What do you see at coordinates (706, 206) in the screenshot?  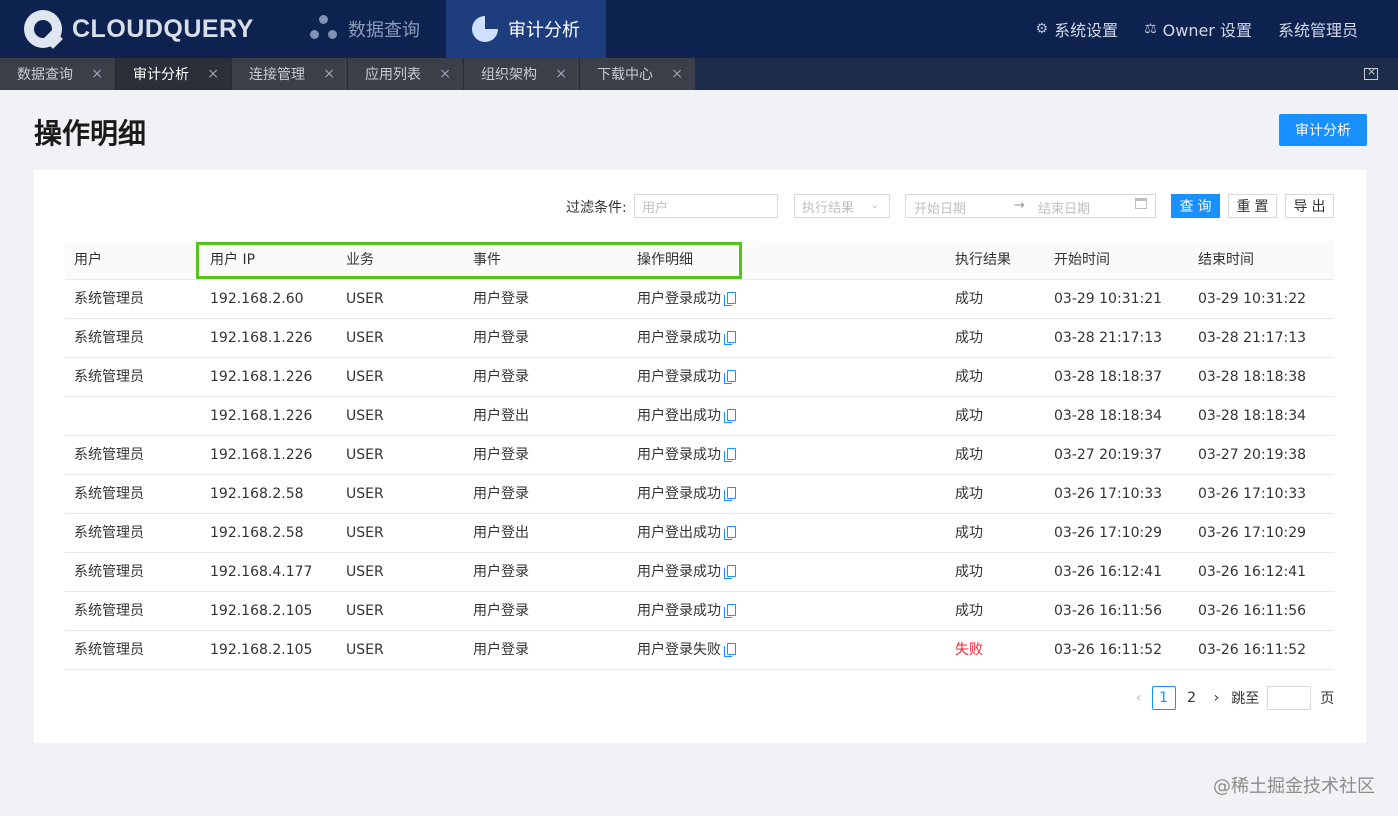 I see `user-filter-input: 用户` at bounding box center [706, 206].